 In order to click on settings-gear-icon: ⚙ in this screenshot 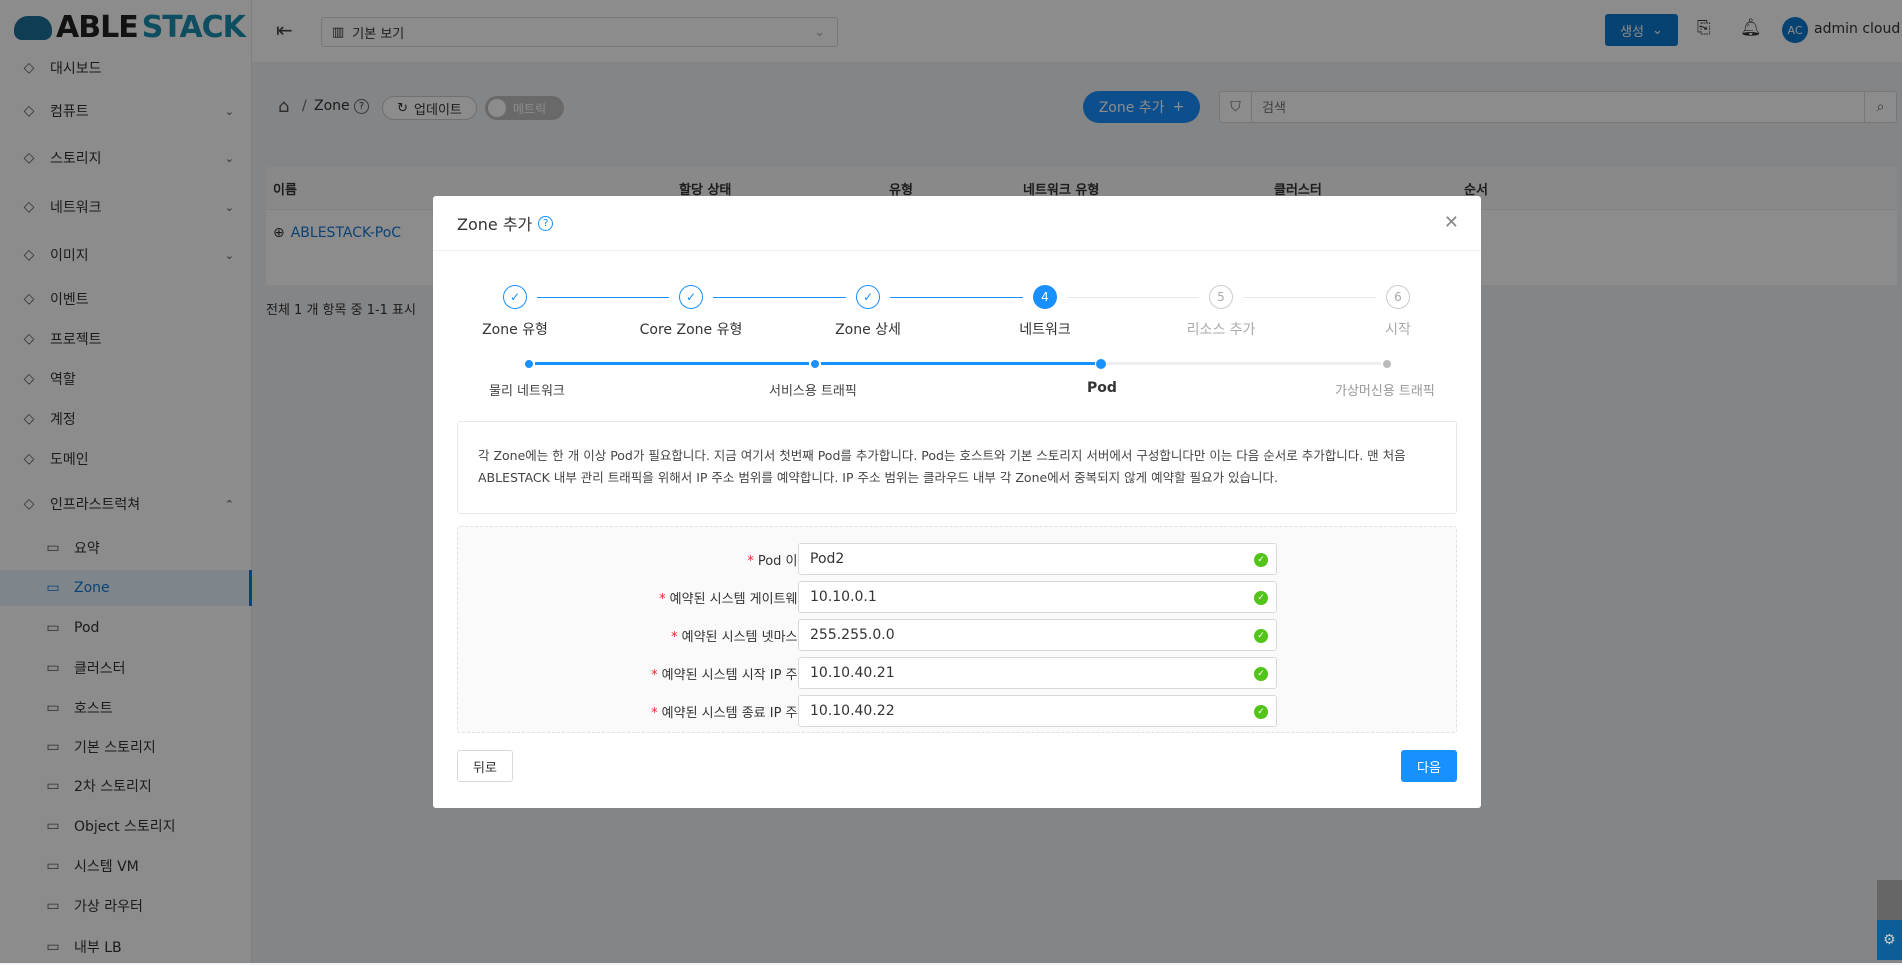, I will do `click(1889, 940)`.